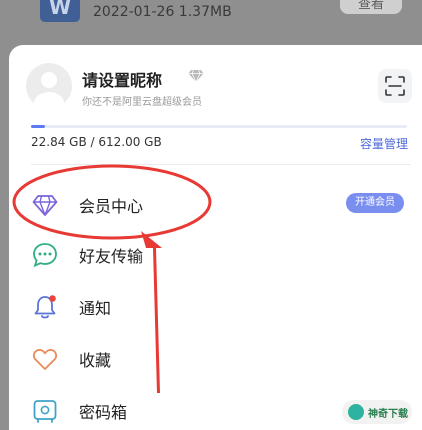 The image size is (422, 430). I want to click on annotation-ellipse, so click(112, 202).